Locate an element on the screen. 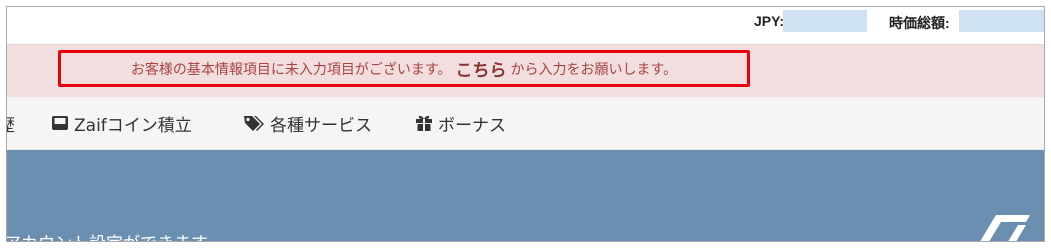  nav-item-services: 各種サービス is located at coordinates (307, 123).